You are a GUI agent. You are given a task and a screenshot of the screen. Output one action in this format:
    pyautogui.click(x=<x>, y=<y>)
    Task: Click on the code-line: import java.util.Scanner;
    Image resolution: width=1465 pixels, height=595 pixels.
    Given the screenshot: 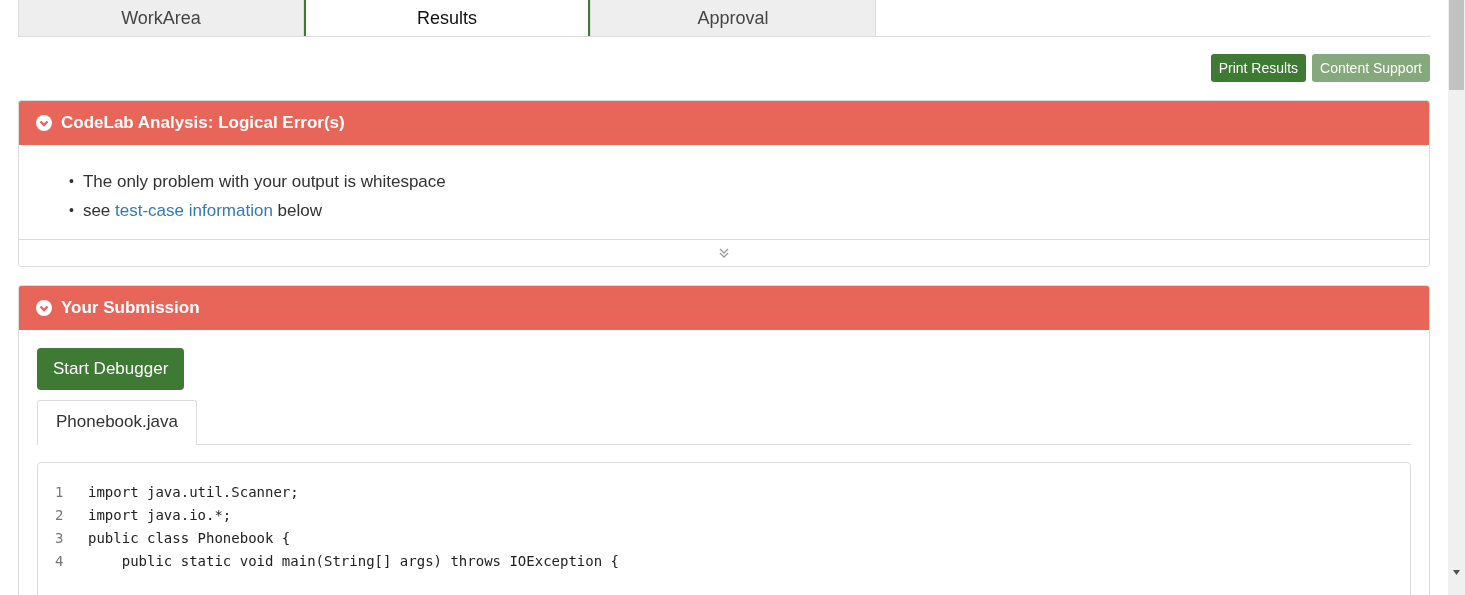 What is the action you would take?
    pyautogui.click(x=193, y=492)
    